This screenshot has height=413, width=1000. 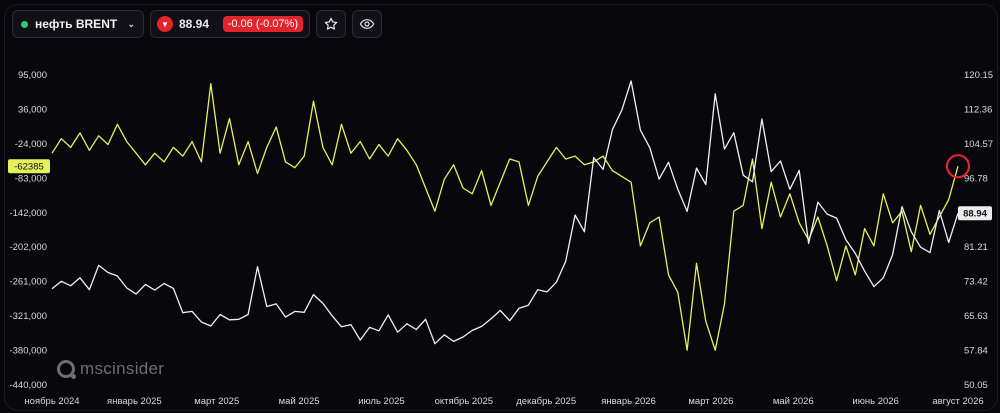 I want to click on right-tick-label: 96.78, so click(x=976, y=178).